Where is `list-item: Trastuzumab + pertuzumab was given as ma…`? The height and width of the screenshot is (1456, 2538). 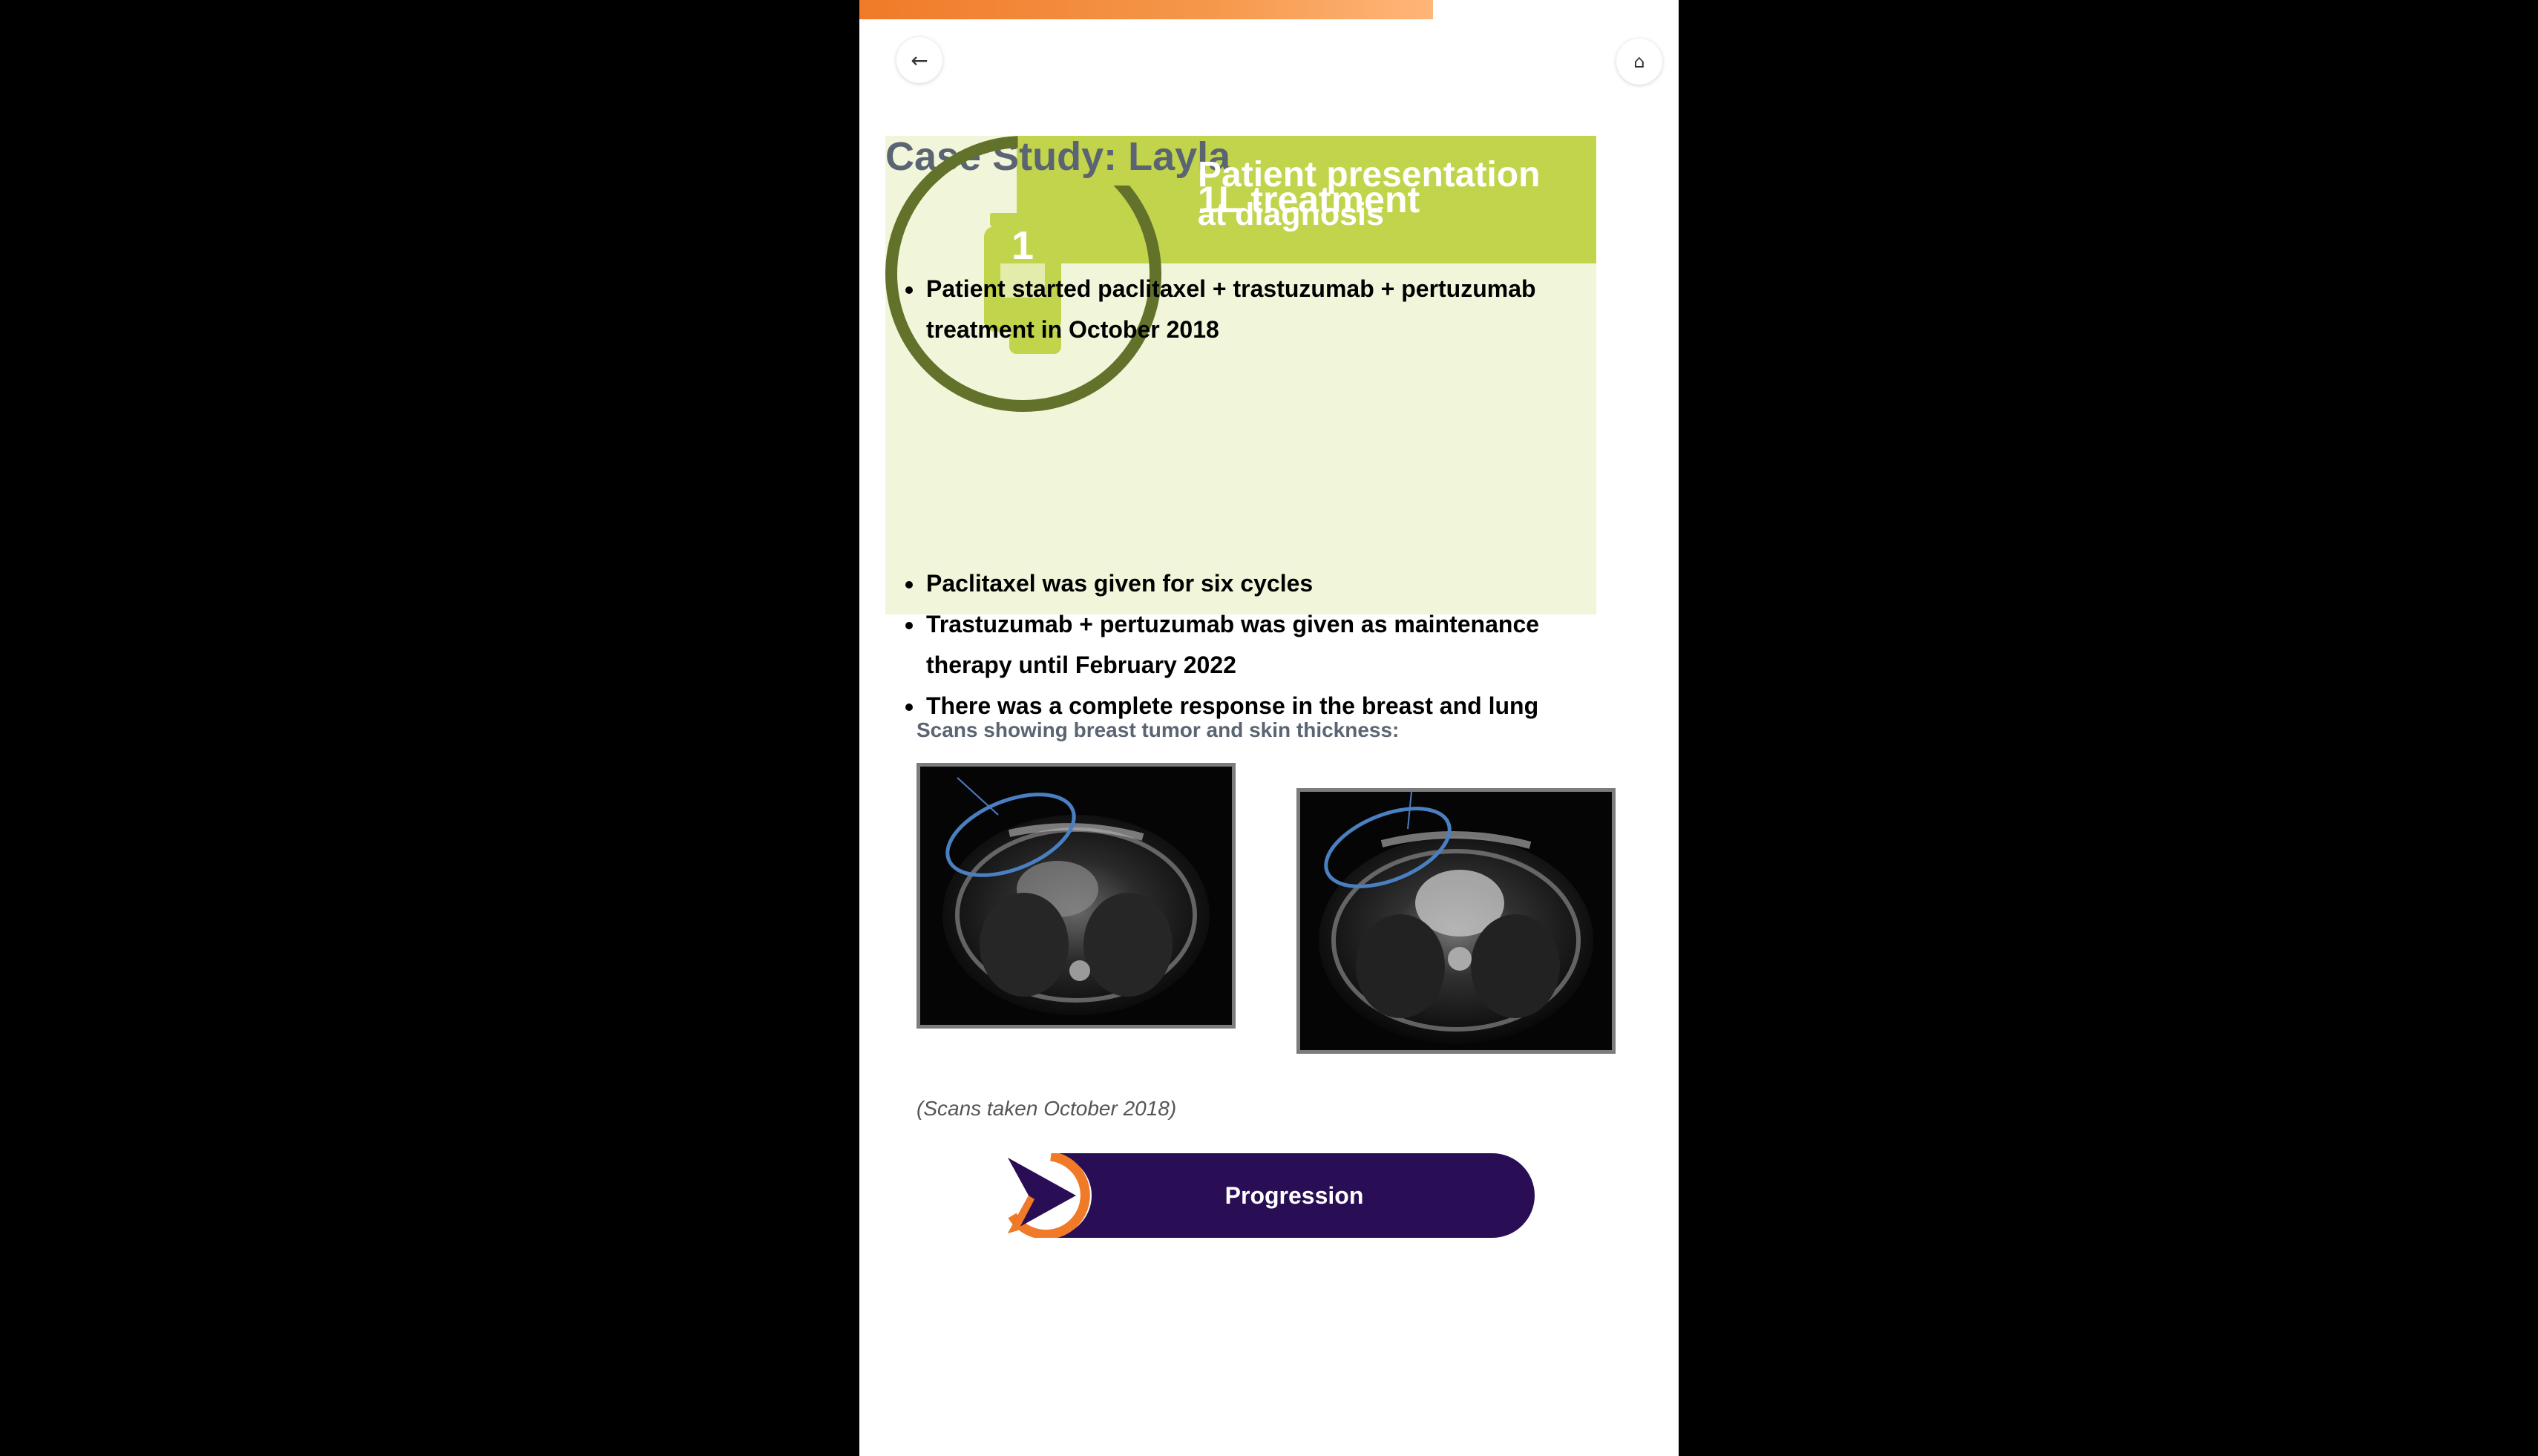 list-item: Trastuzumab + pertuzumab was given as ma… is located at coordinates (1245, 645).